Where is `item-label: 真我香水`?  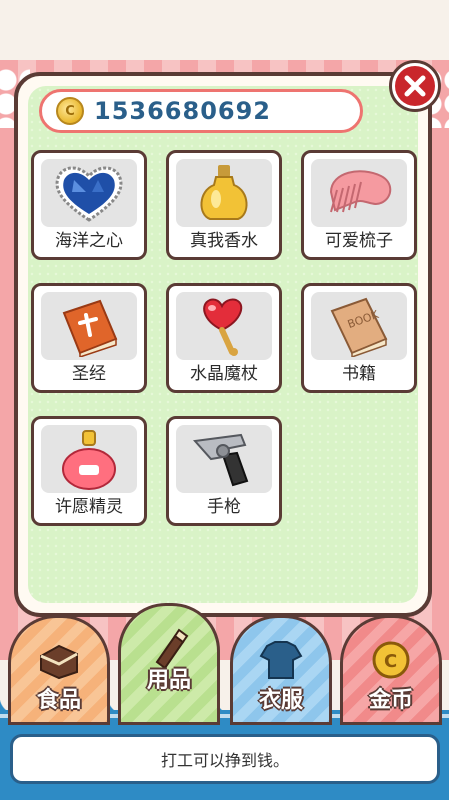 item-label: 真我香水 is located at coordinates (224, 241).